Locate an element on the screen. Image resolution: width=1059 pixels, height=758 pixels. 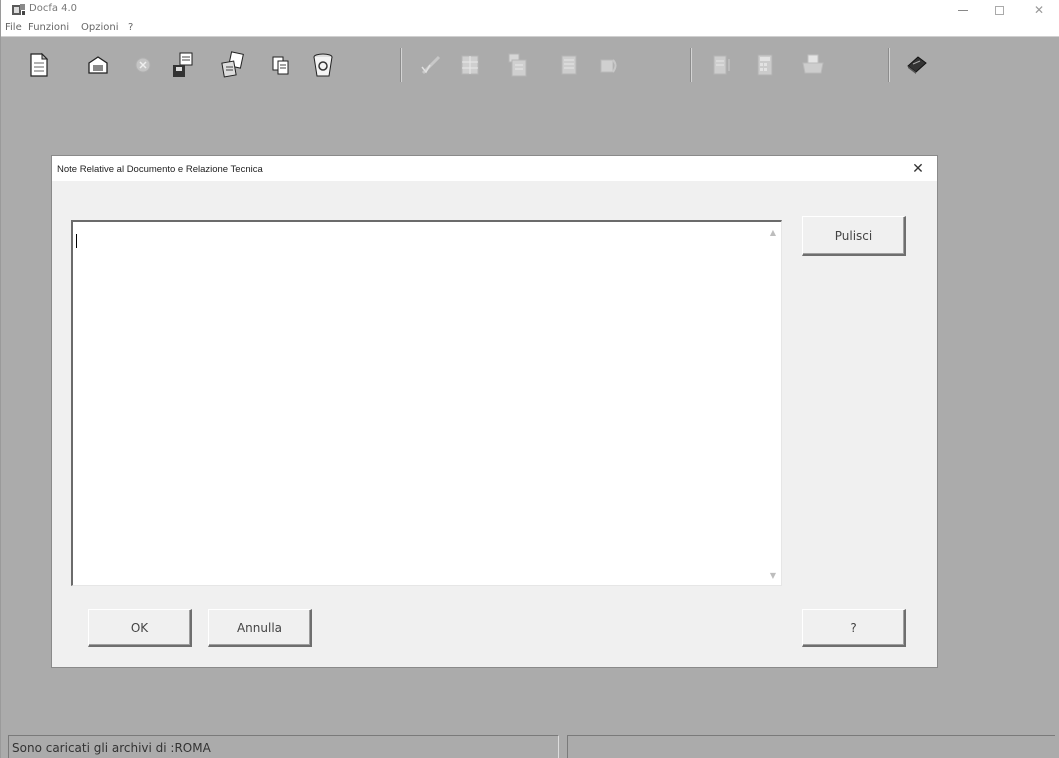
menu-file: File is located at coordinates (13, 27).